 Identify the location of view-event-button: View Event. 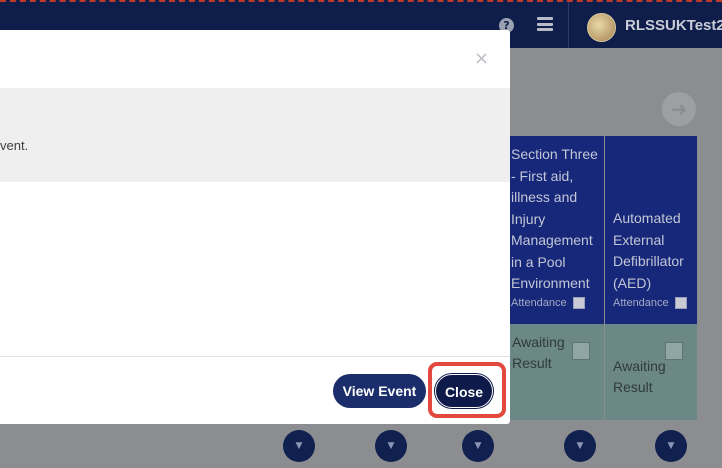
(379, 391).